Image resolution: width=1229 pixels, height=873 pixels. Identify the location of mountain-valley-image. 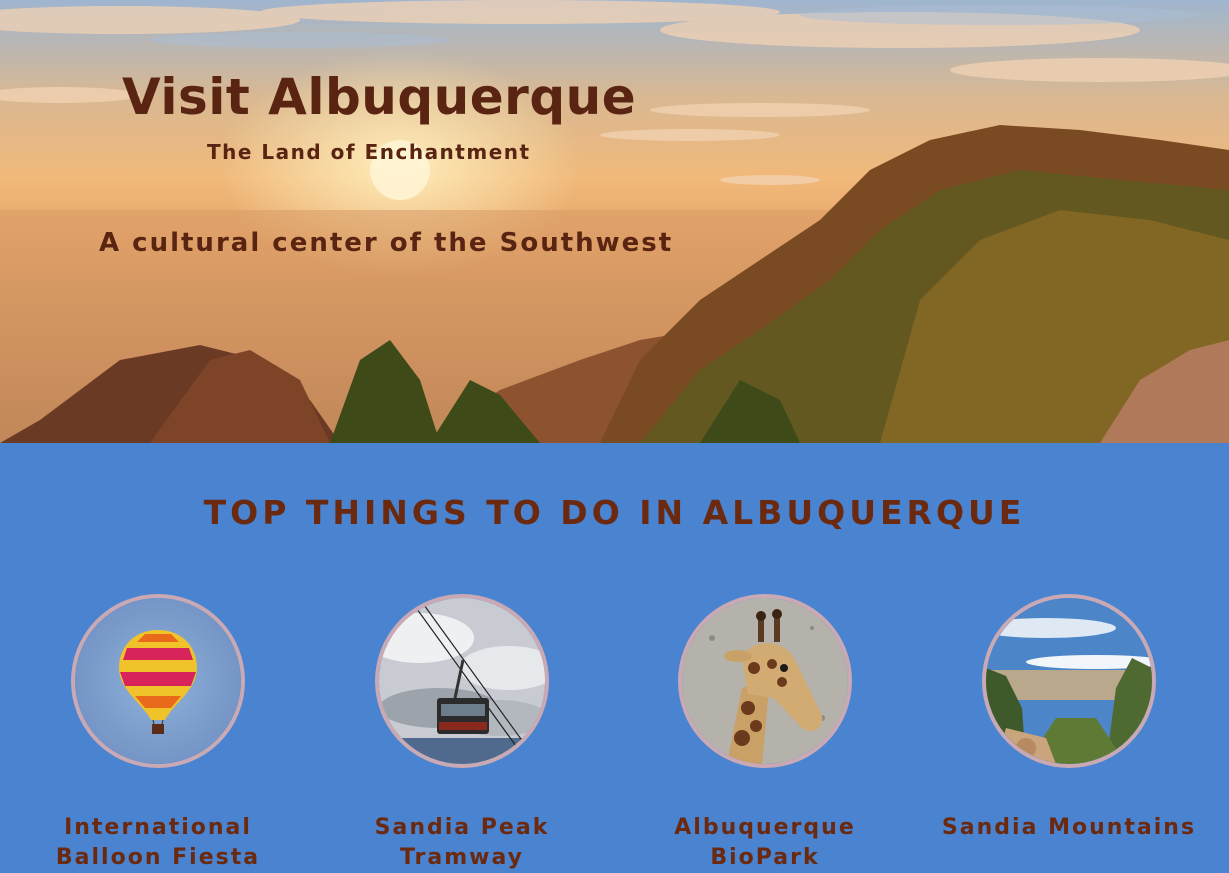
(1069, 681).